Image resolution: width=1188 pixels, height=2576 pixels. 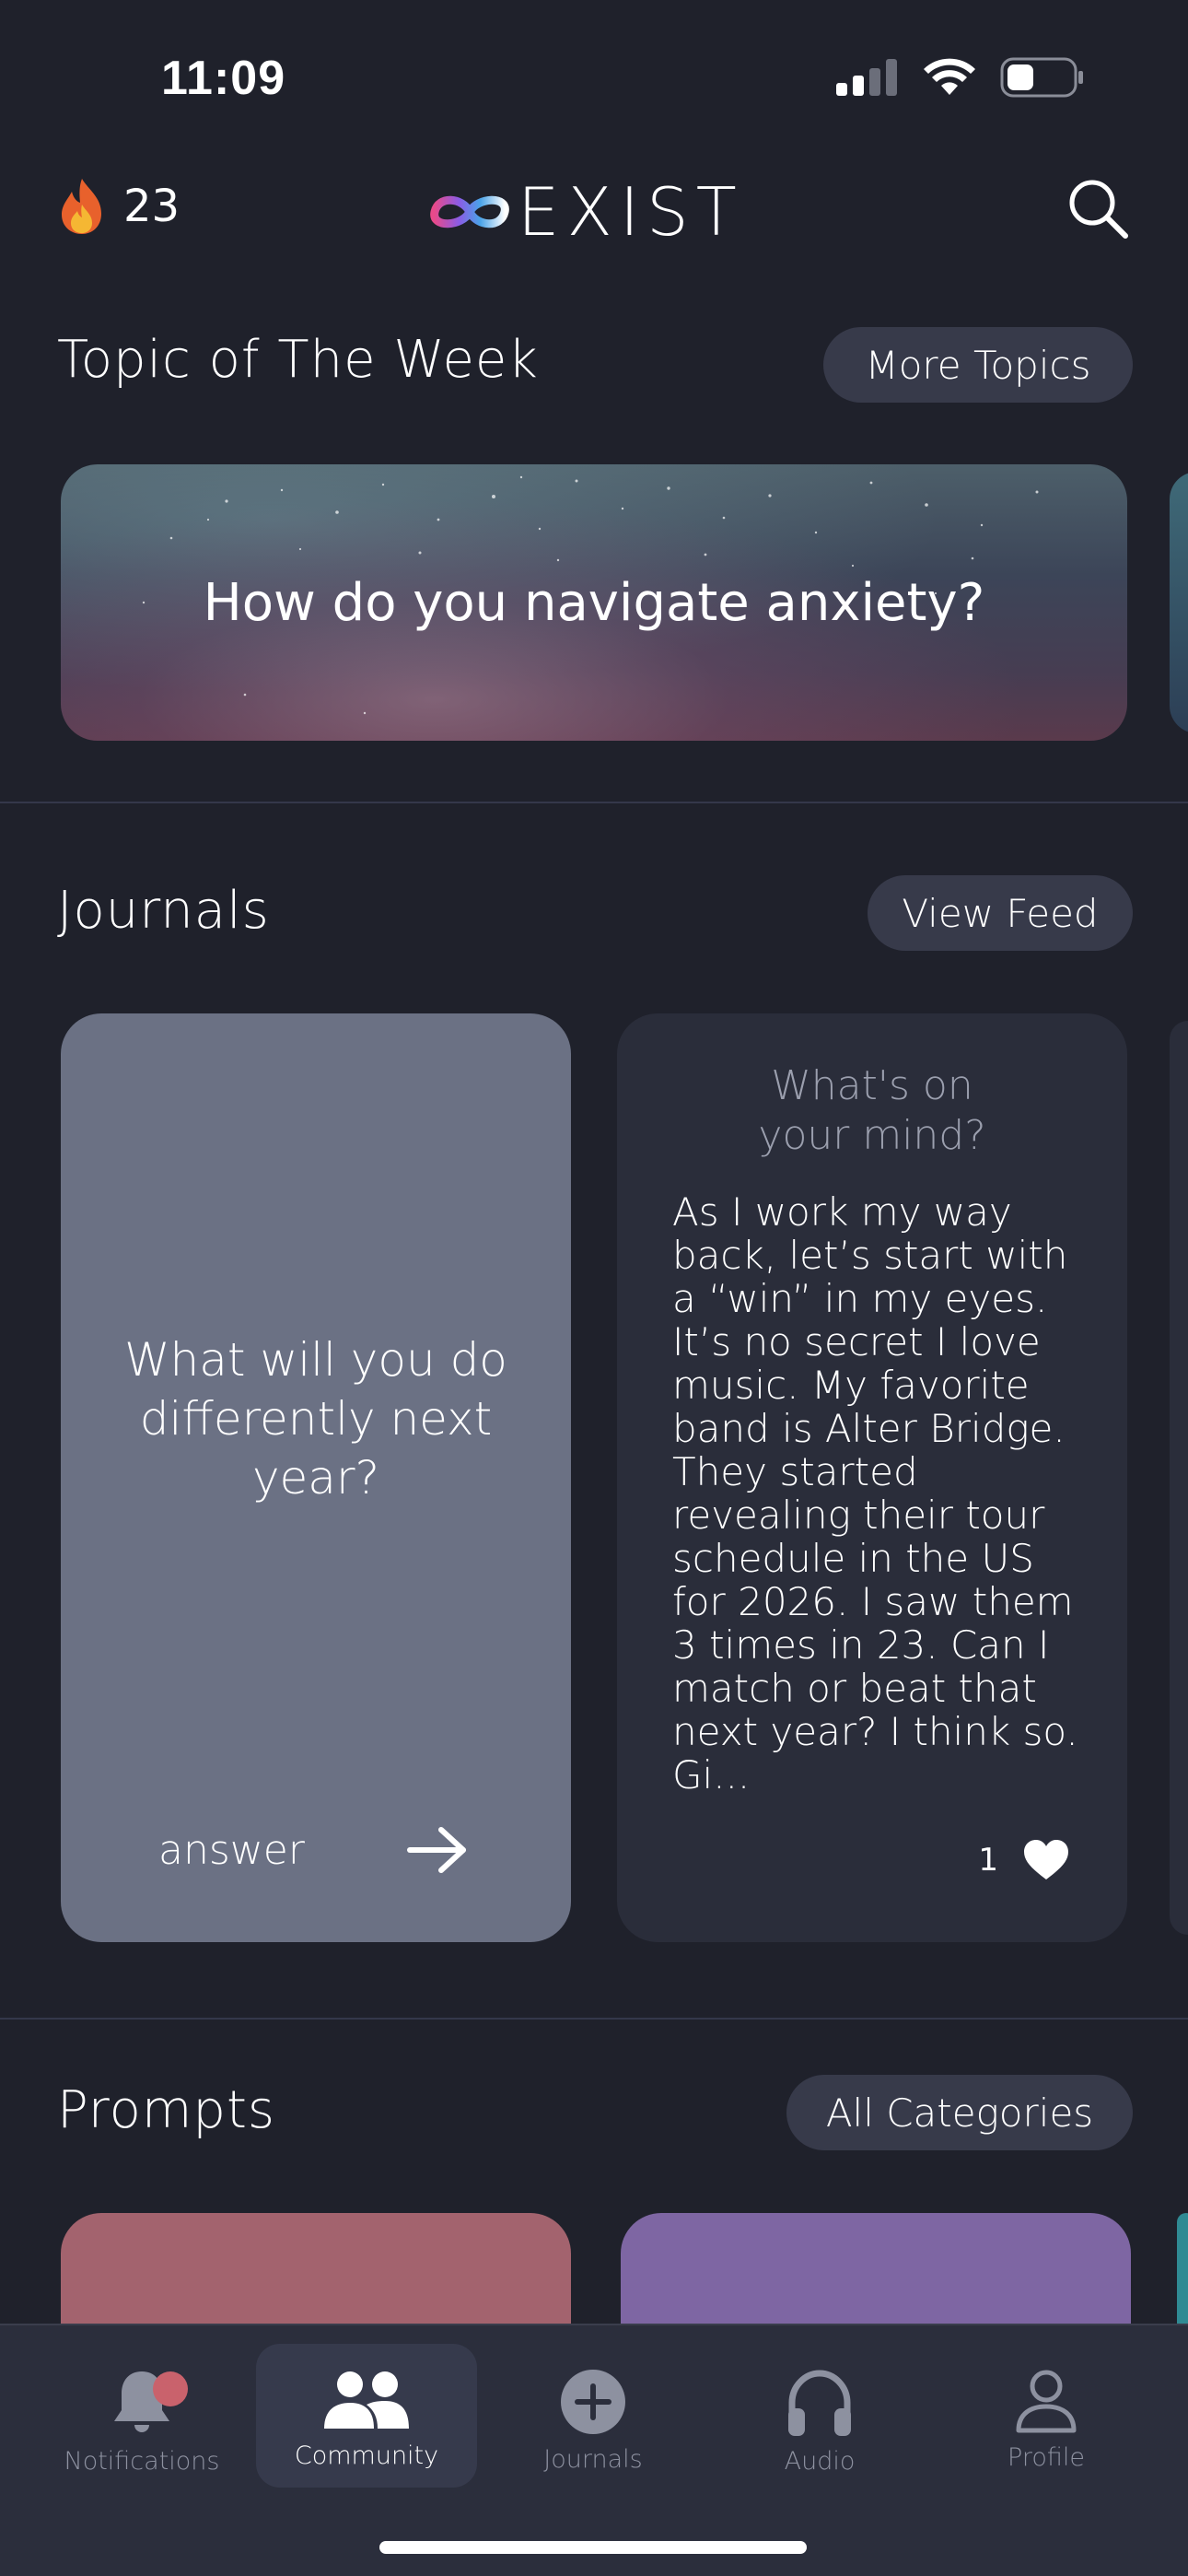 I want to click on brand-name: EXIST, so click(x=631, y=212).